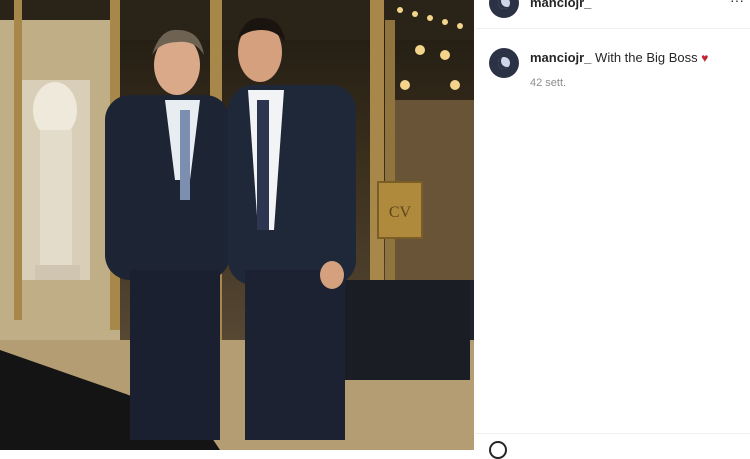 The image size is (750, 459). Describe the element at coordinates (548, 83) in the screenshot. I see `post-timestamp: 42 sett.` at that location.